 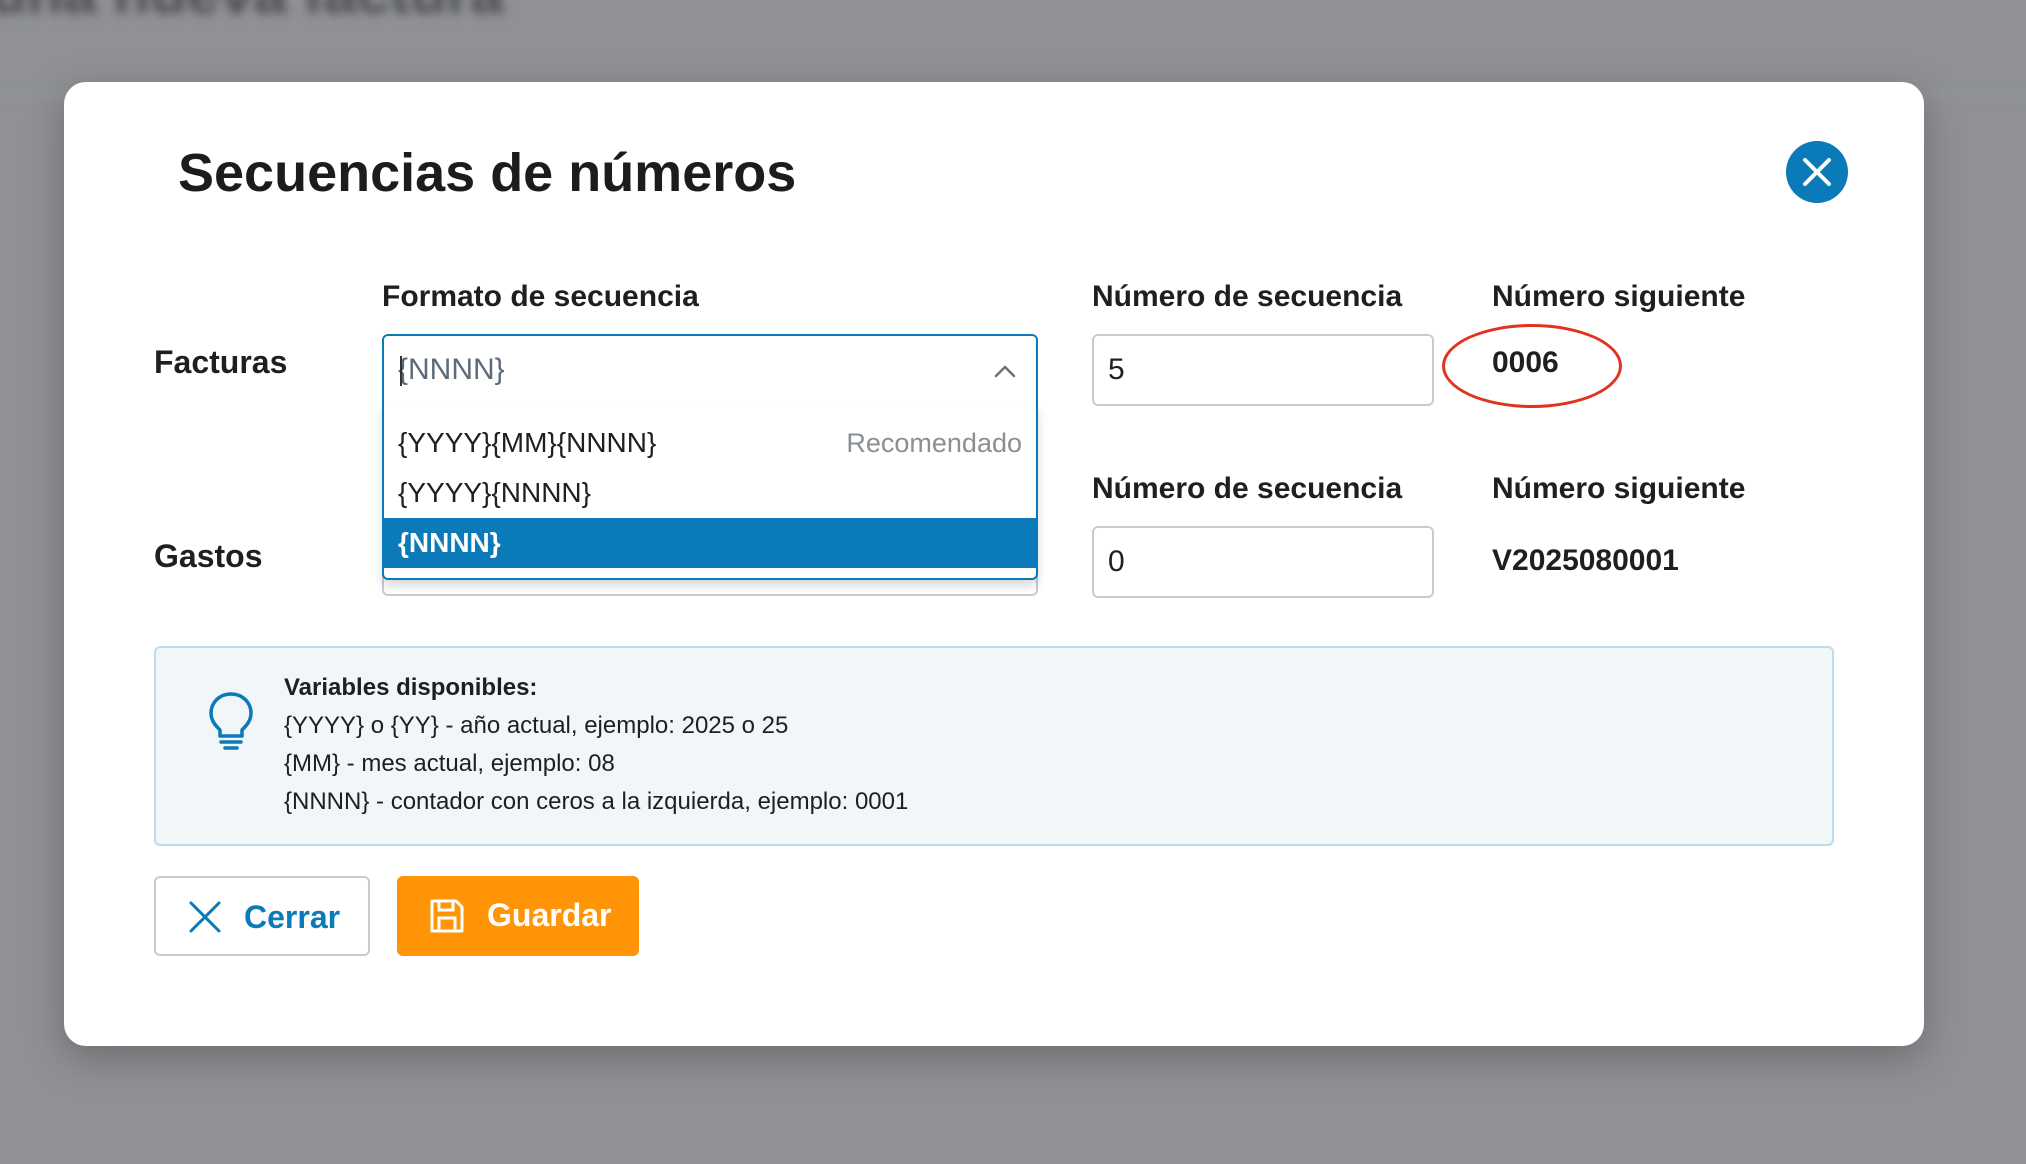 What do you see at coordinates (934, 443) in the screenshot?
I see `recommended-hint: Recomendado` at bounding box center [934, 443].